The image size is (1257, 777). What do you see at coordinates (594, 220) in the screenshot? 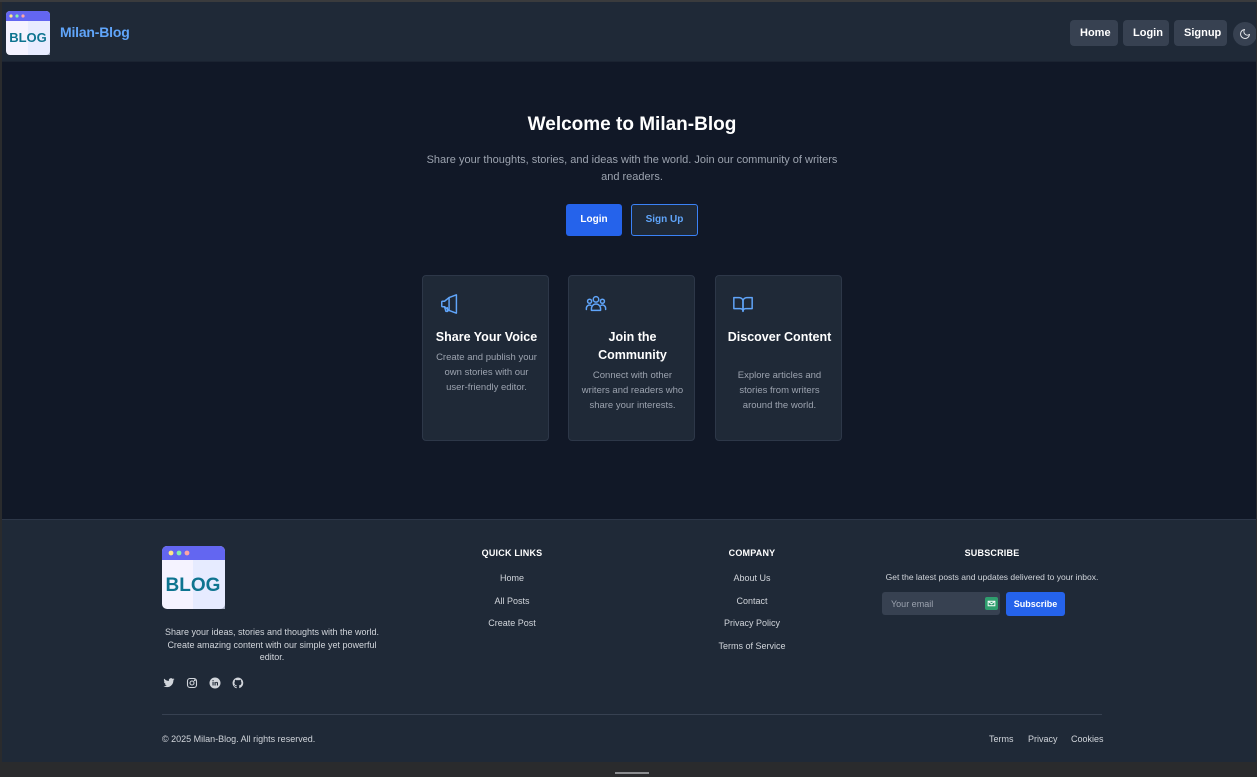
I see `hero-login-button: Login` at bounding box center [594, 220].